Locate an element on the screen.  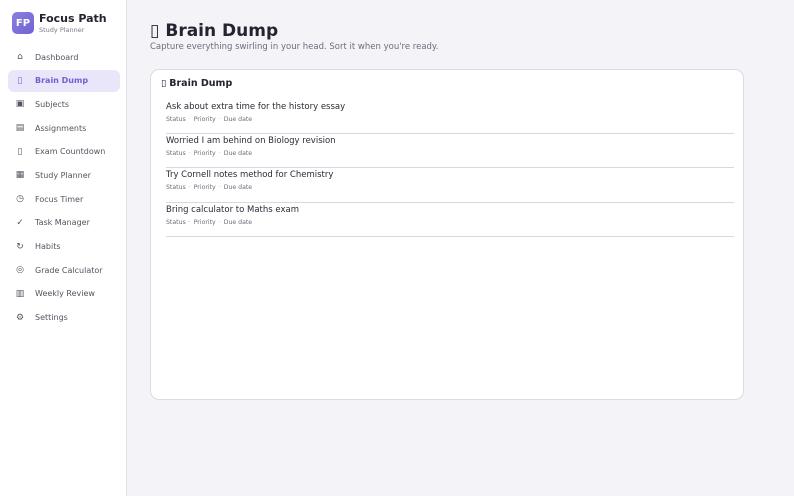
gear-icon: ⚙ is located at coordinates (20, 317).